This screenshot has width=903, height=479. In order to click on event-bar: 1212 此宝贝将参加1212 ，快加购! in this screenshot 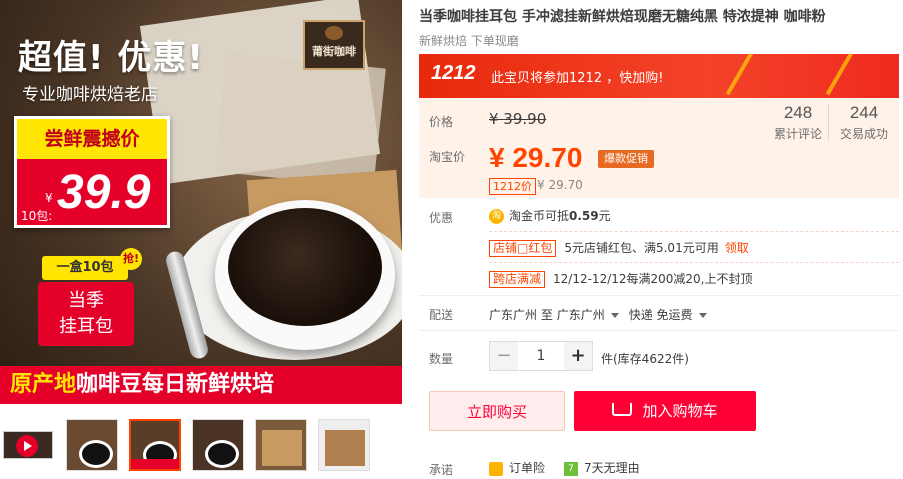, I will do `click(659, 76)`.